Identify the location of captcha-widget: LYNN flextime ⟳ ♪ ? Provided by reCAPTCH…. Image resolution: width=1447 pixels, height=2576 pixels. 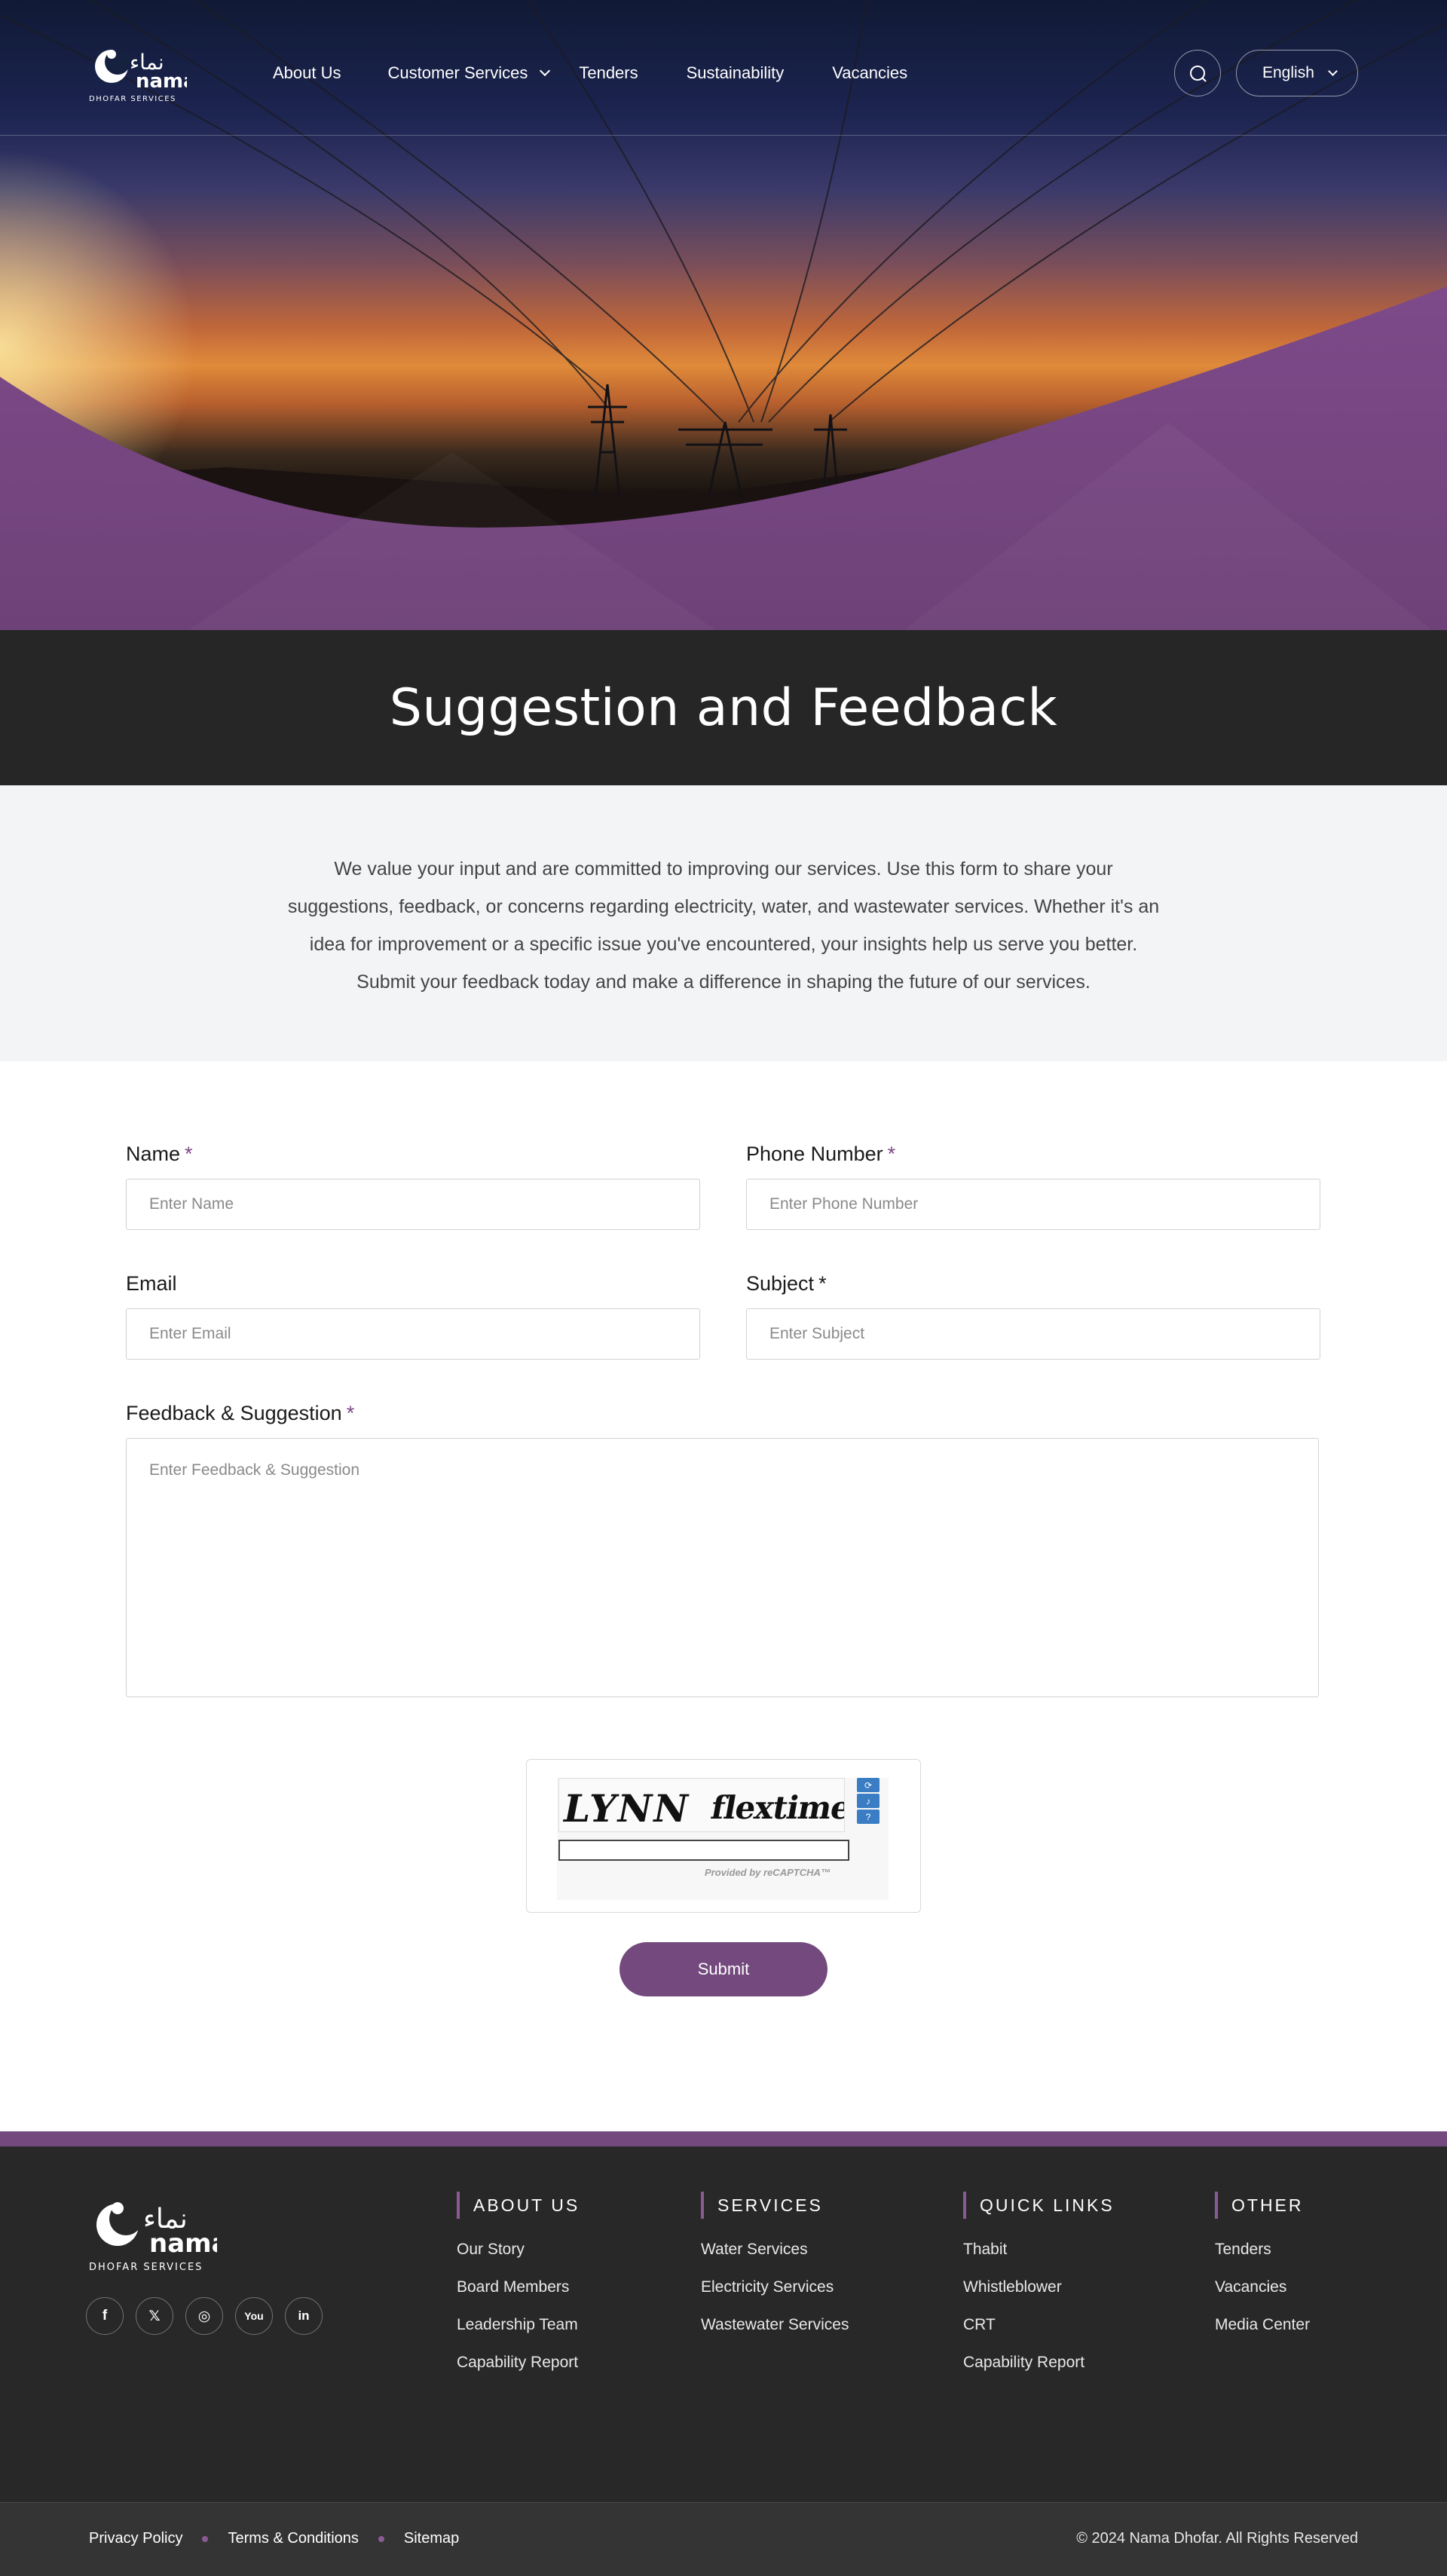
(723, 1836).